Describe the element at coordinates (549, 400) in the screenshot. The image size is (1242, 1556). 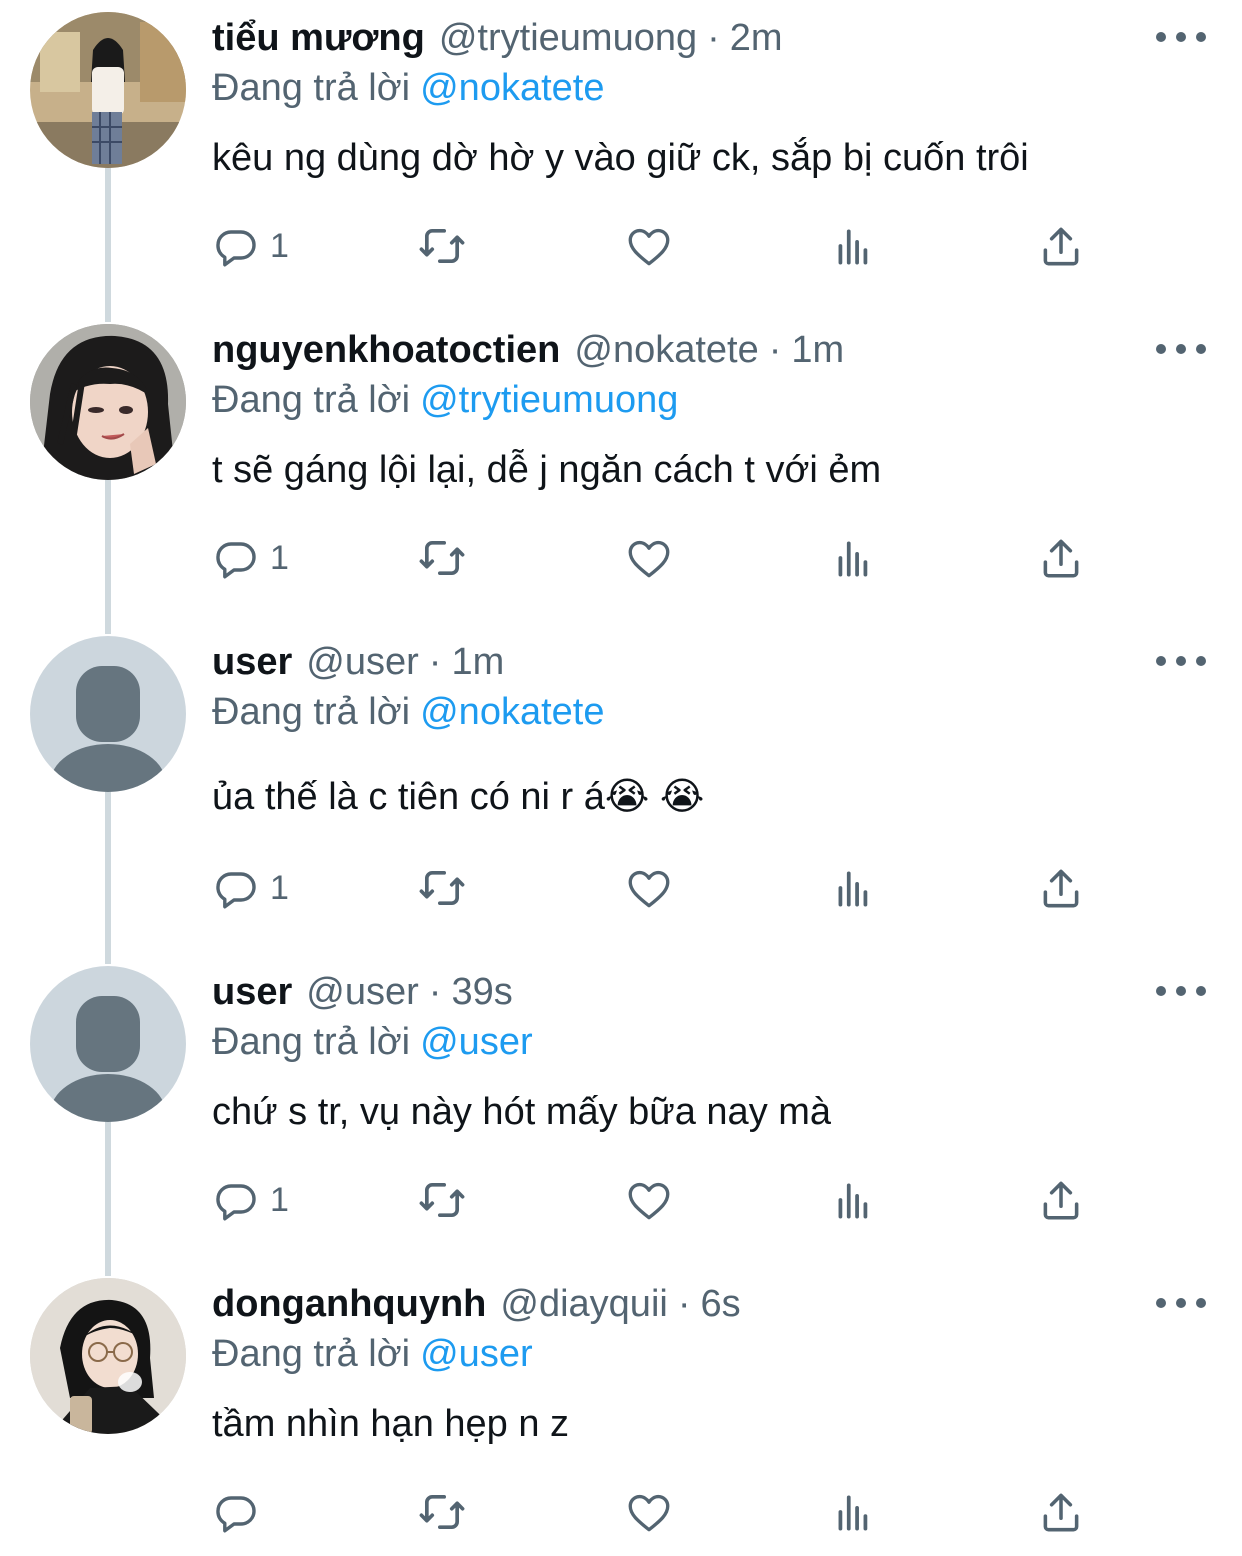
I see `mention-link: @trytieumuong` at that location.